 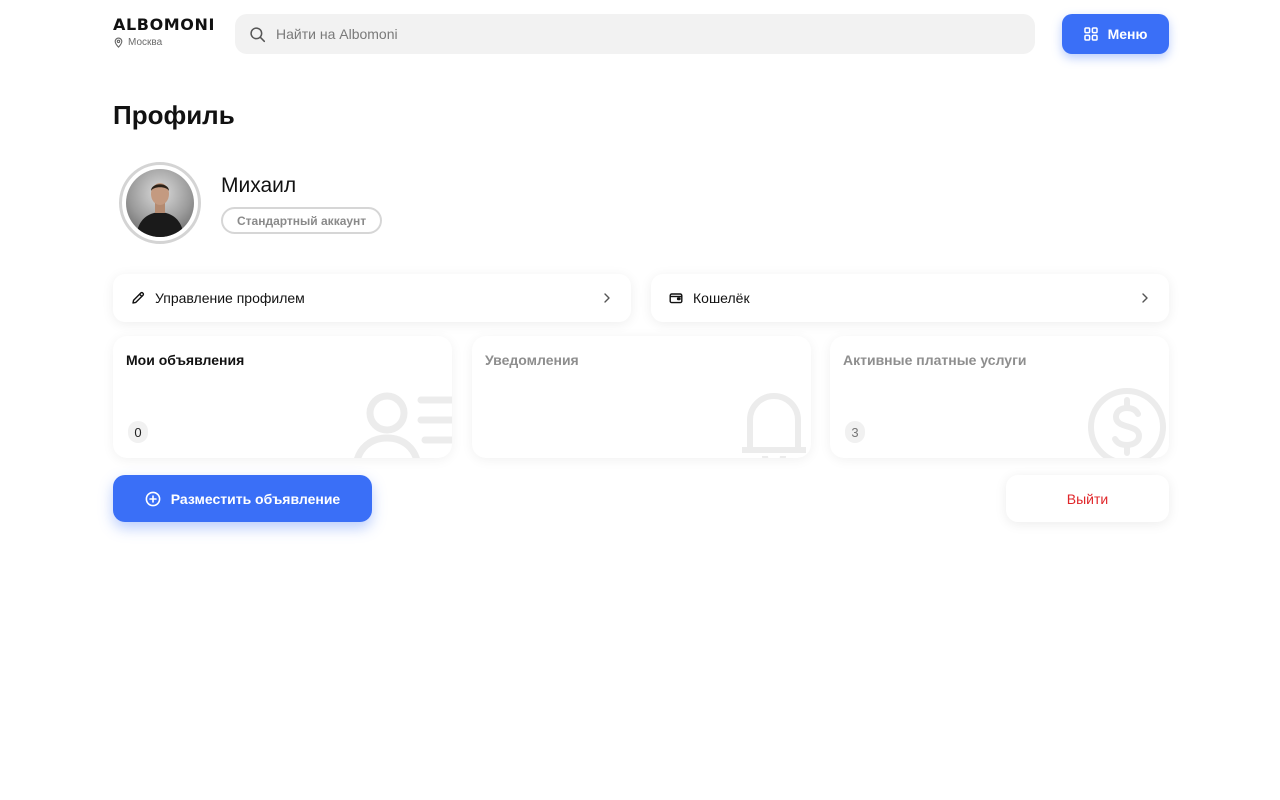 What do you see at coordinates (721, 298) in the screenshot?
I see `wallet-label: Кошелёк` at bounding box center [721, 298].